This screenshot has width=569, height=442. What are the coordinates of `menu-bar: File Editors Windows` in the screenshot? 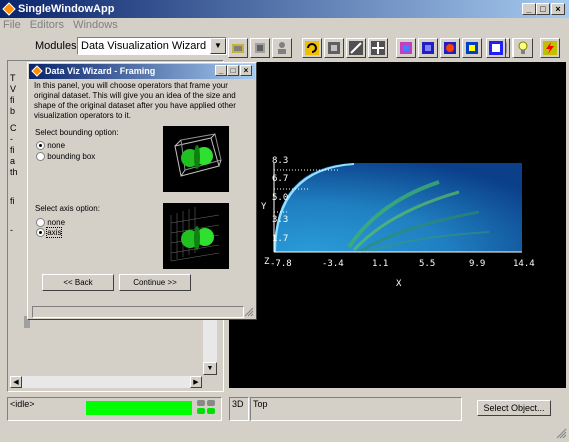 It's located at (63, 25).